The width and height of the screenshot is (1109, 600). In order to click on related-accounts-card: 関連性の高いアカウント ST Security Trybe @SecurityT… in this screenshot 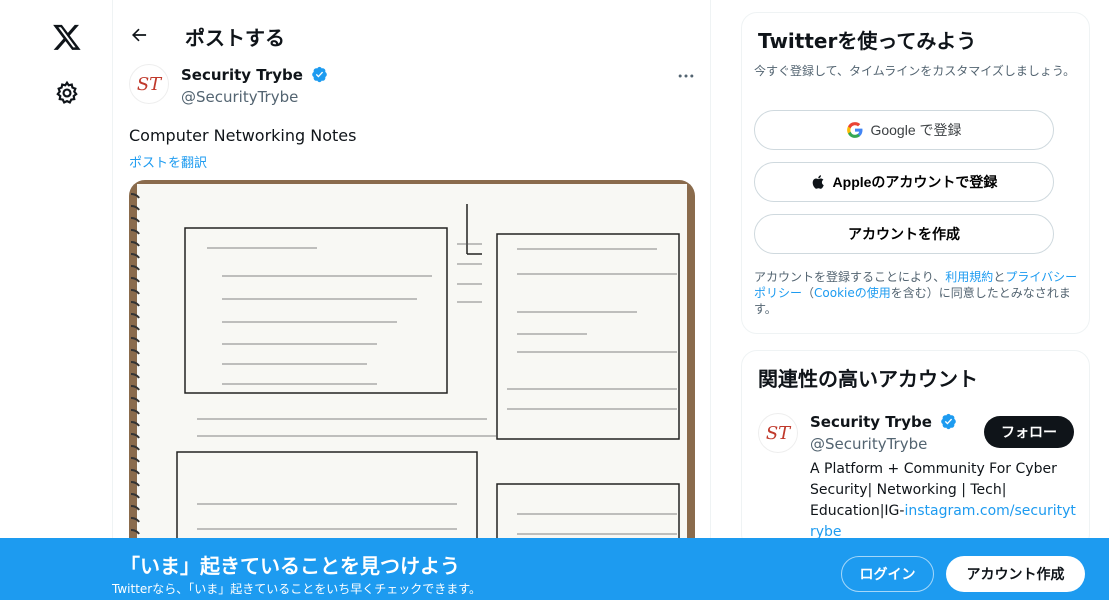, I will do `click(915, 450)`.